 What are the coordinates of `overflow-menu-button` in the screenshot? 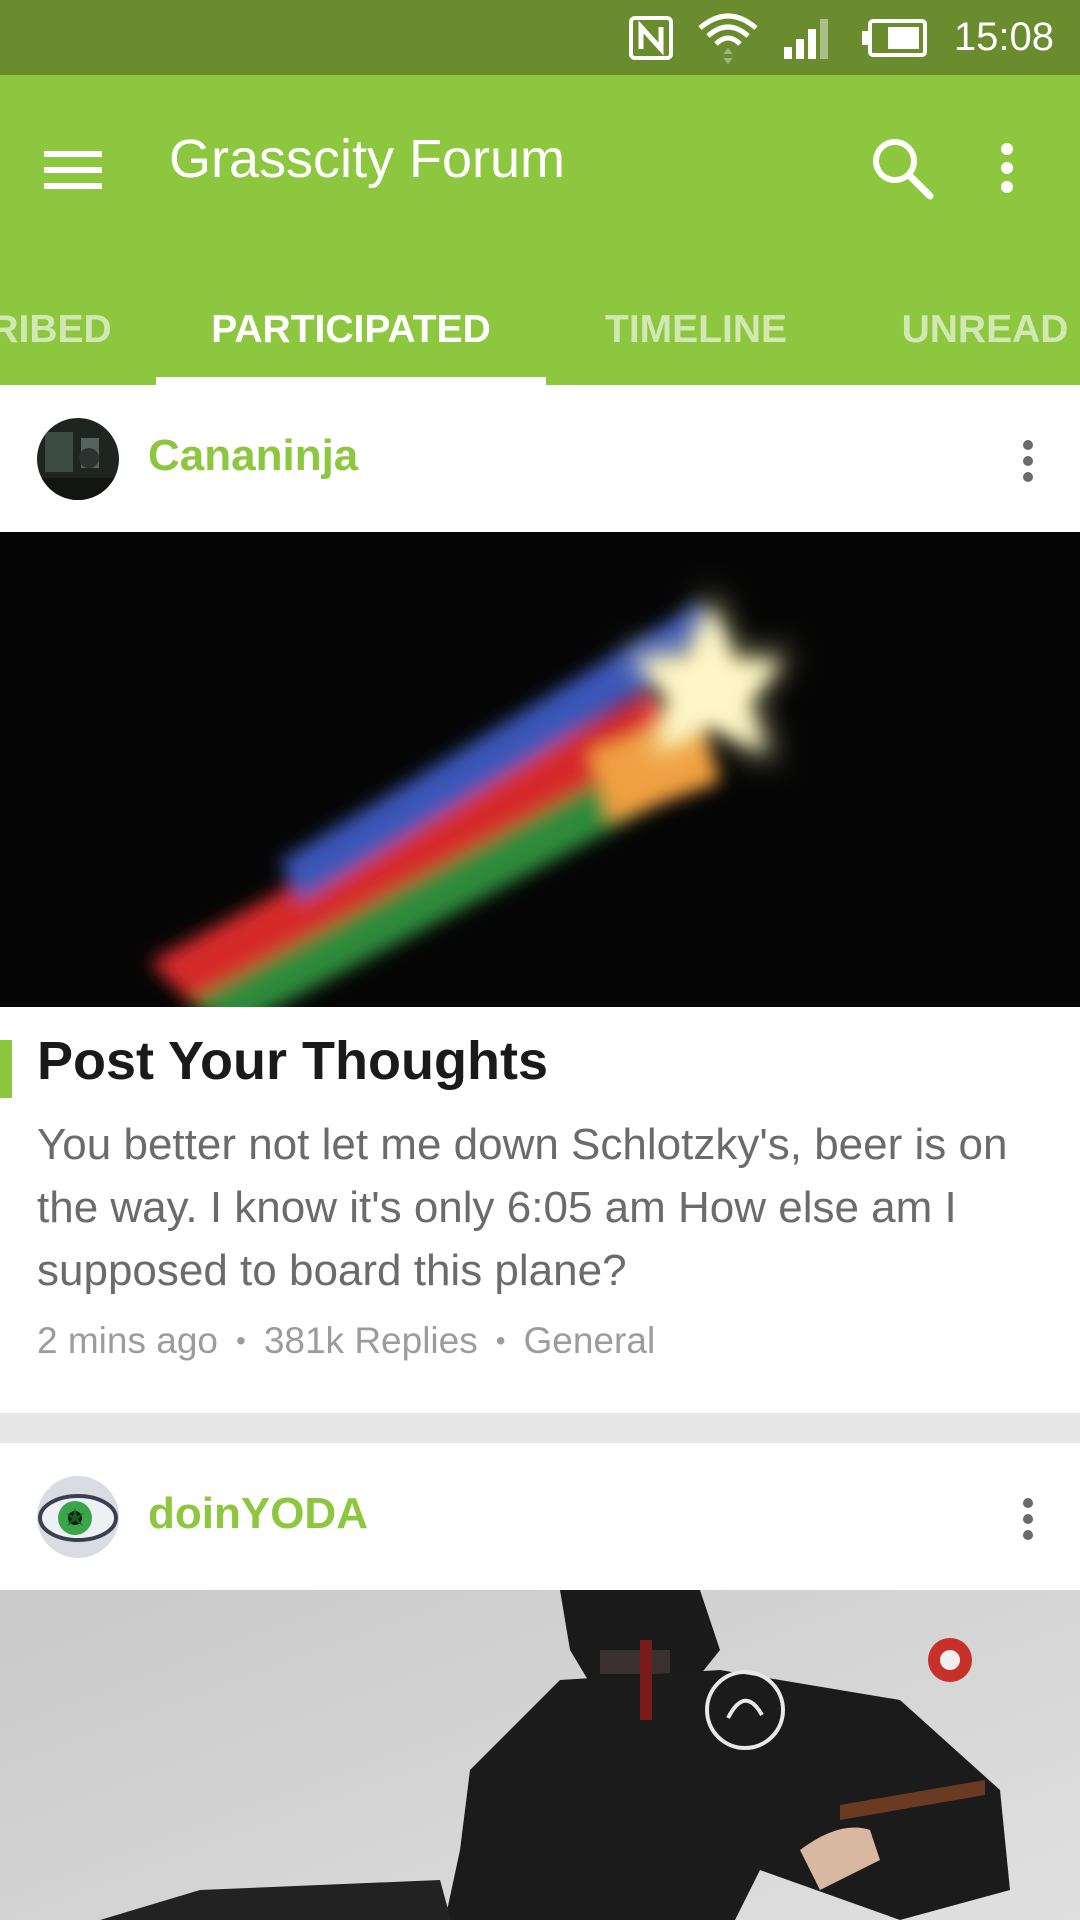 It's located at (1007, 168).